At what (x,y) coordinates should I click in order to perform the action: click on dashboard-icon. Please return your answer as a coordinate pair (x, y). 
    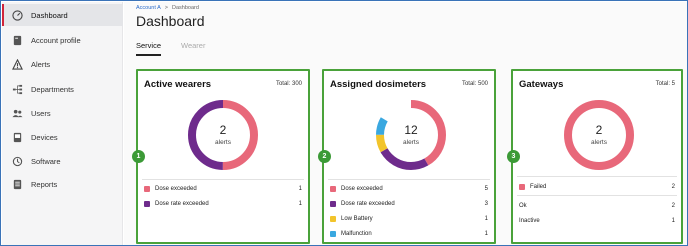
    Looking at the image, I should click on (17, 15).